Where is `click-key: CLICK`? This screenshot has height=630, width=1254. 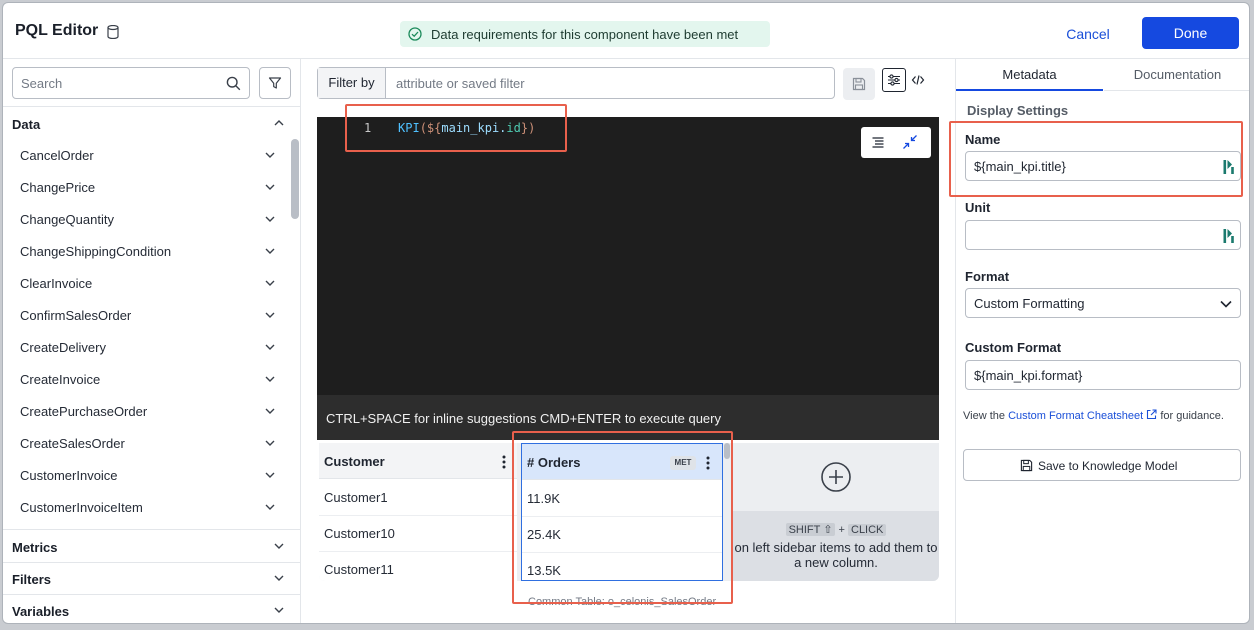 click-key: CLICK is located at coordinates (867, 530).